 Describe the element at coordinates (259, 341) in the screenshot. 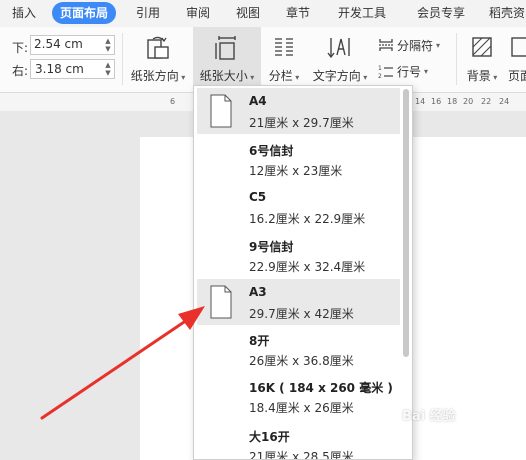

I see `option-name: 8开` at that location.